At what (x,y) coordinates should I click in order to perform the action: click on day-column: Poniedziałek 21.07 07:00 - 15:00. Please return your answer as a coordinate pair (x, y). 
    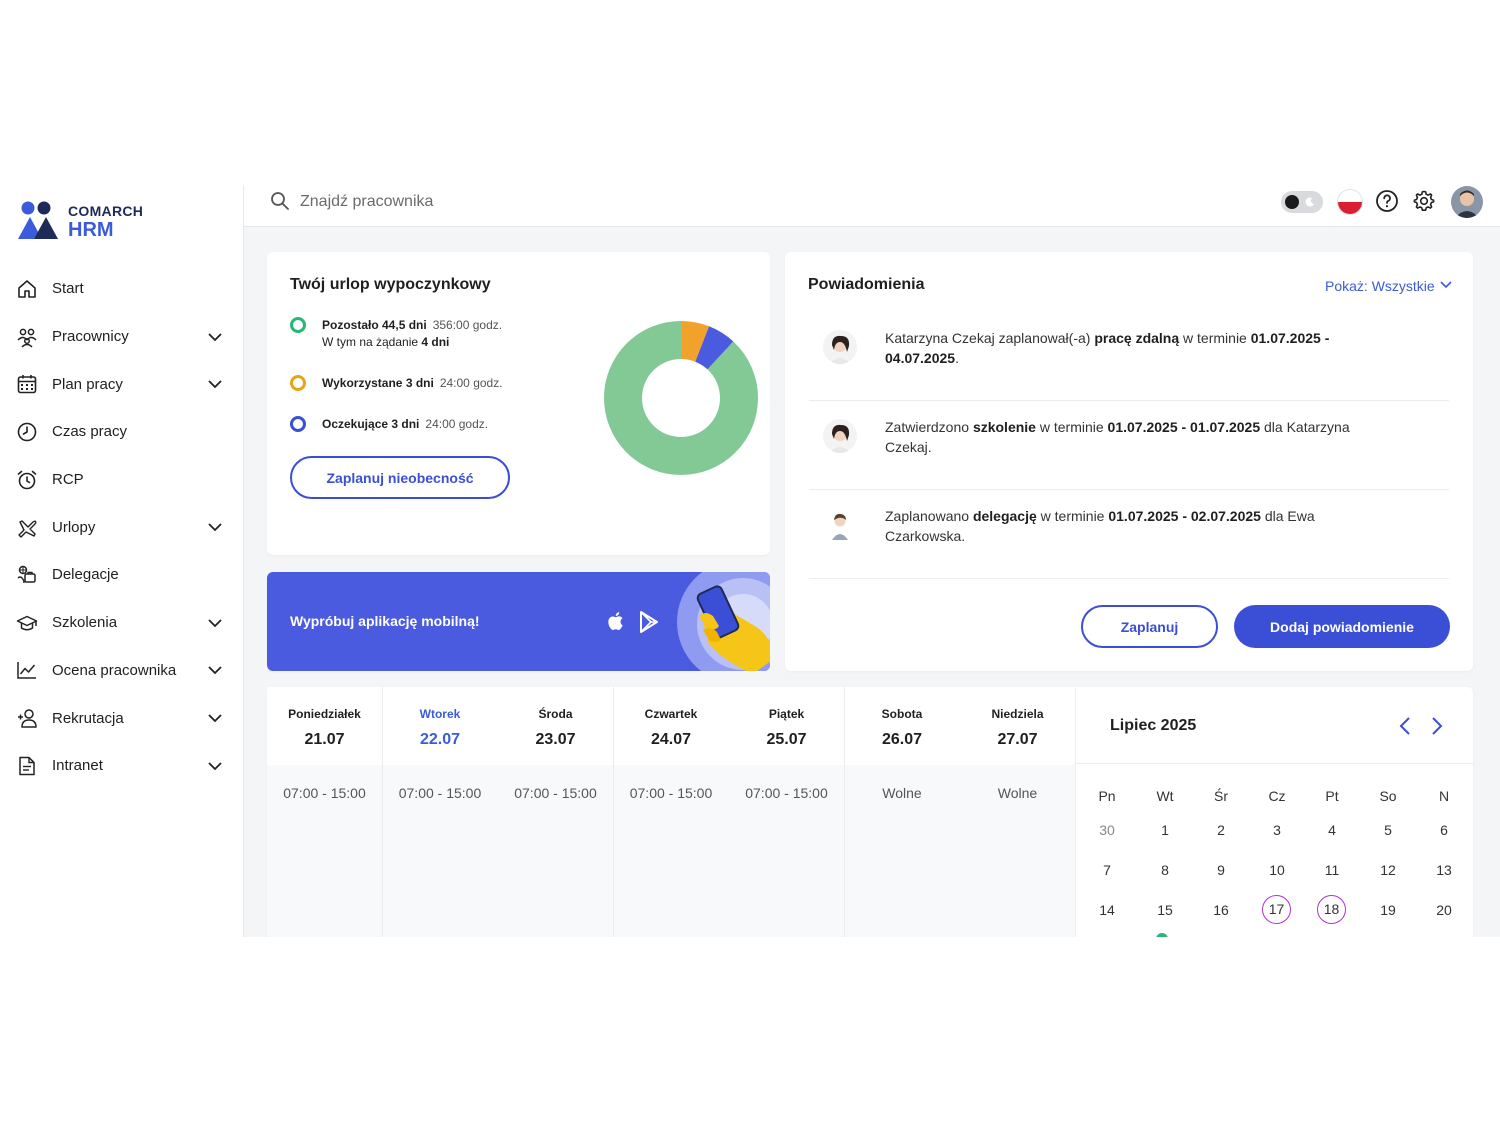
    Looking at the image, I should click on (325, 812).